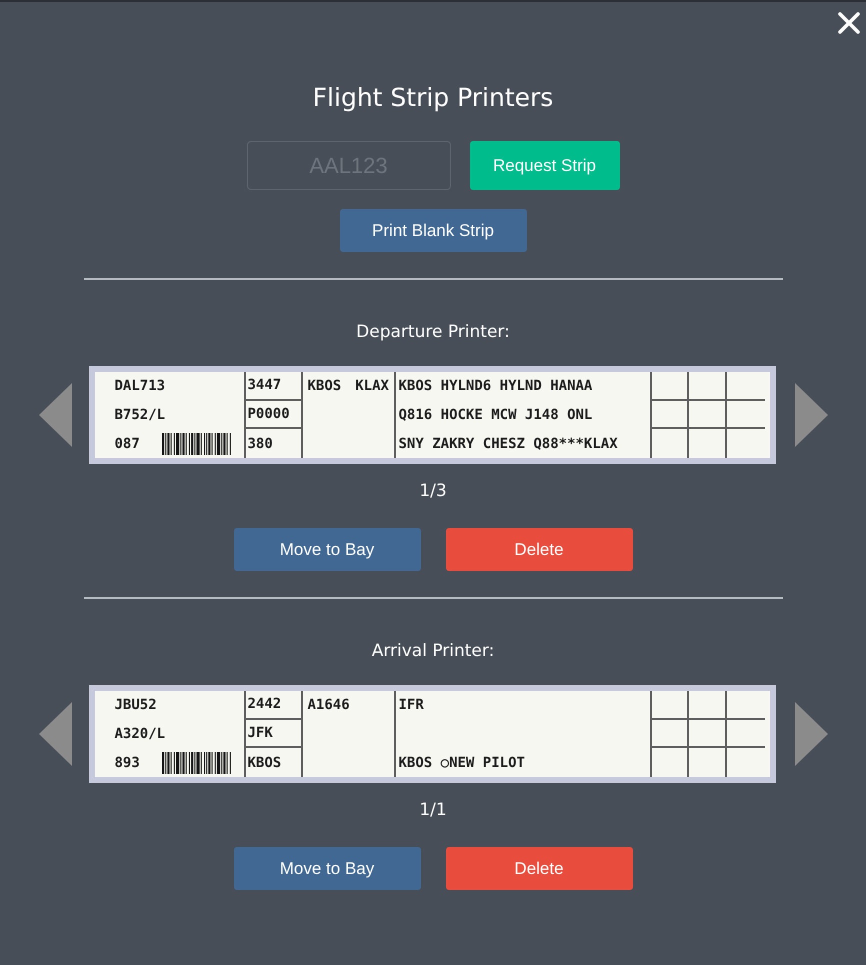  Describe the element at coordinates (495, 386) in the screenshot. I see `strip-text: KBOS HYLND6 HYLND HANAA` at that location.